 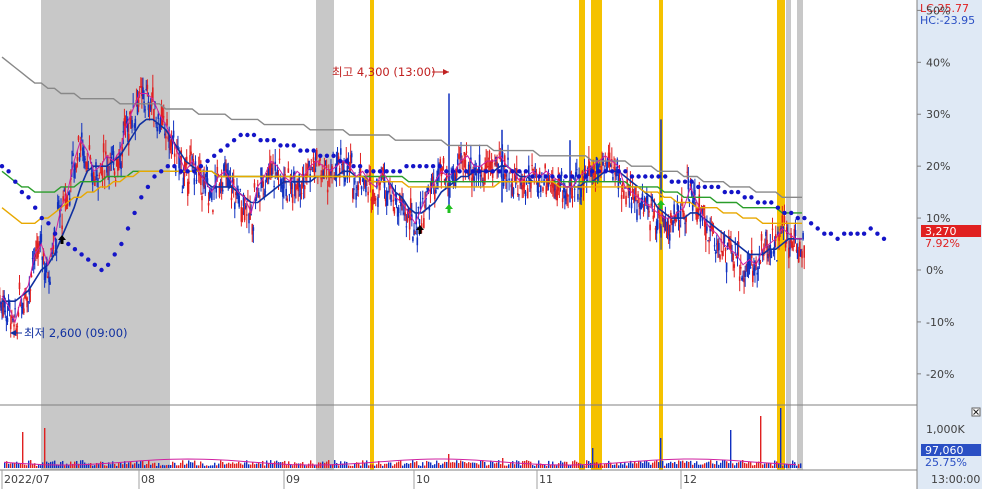 I want to click on x-tick-label: 10, so click(x=423, y=479).